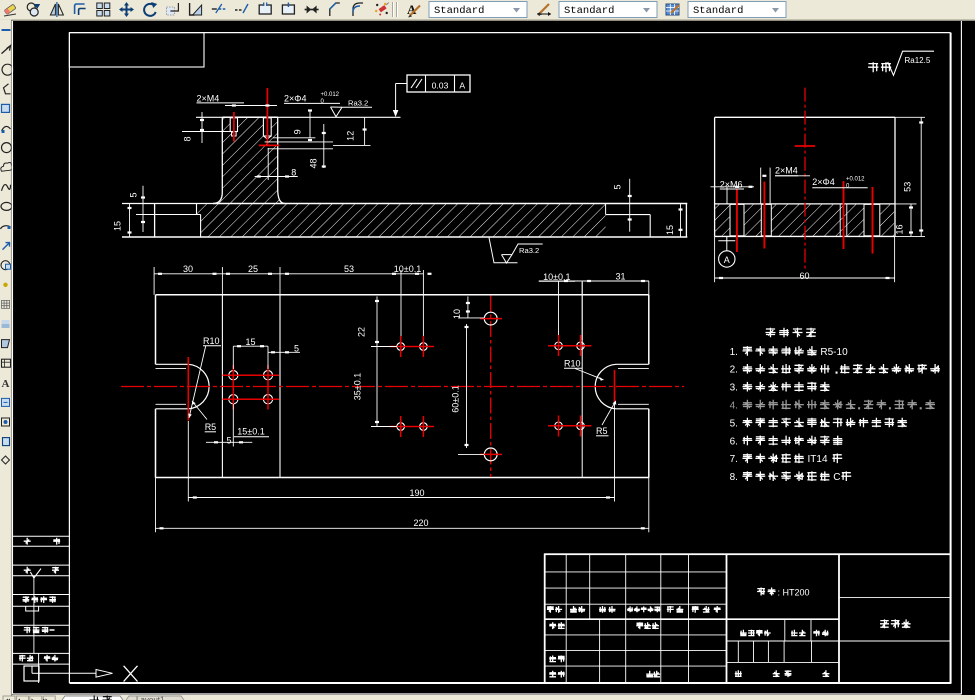  Describe the element at coordinates (794, 593) in the screenshot. I see `svg-text:: HT200: : HT200` at that location.